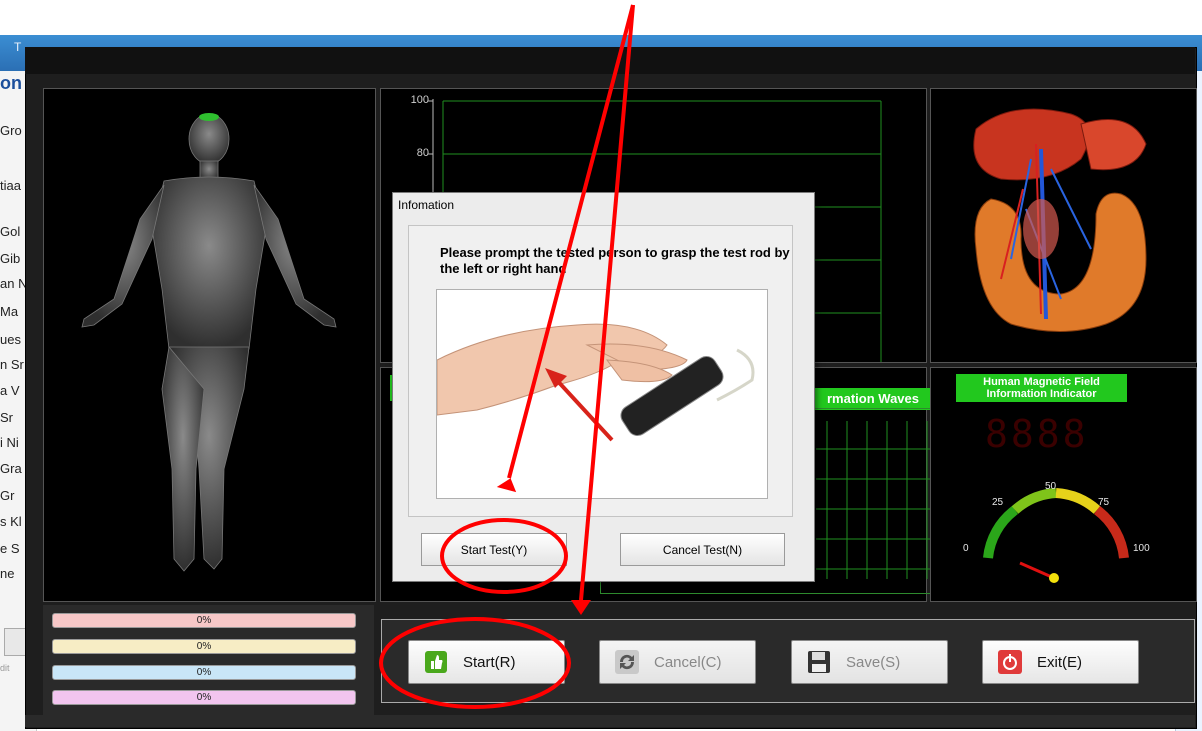  Describe the element at coordinates (819, 662) in the screenshot. I see `floppy-disk-icon` at that location.